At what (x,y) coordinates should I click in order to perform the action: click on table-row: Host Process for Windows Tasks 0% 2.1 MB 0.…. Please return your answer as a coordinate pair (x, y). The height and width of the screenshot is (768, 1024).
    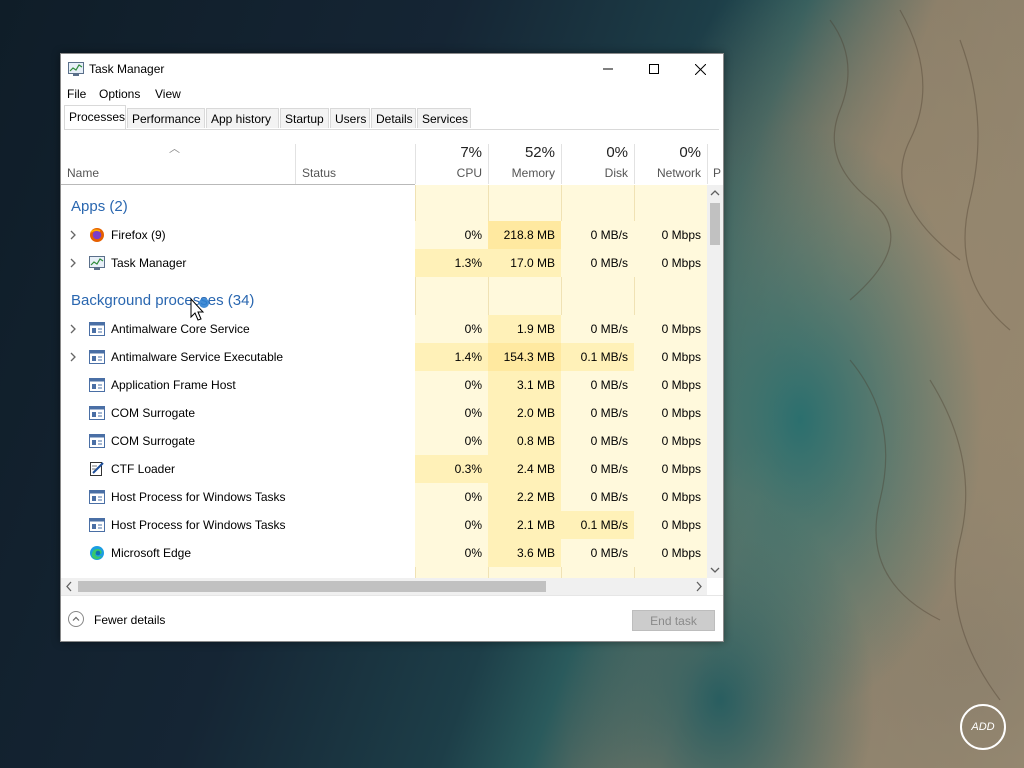
    Looking at the image, I should click on (384, 525).